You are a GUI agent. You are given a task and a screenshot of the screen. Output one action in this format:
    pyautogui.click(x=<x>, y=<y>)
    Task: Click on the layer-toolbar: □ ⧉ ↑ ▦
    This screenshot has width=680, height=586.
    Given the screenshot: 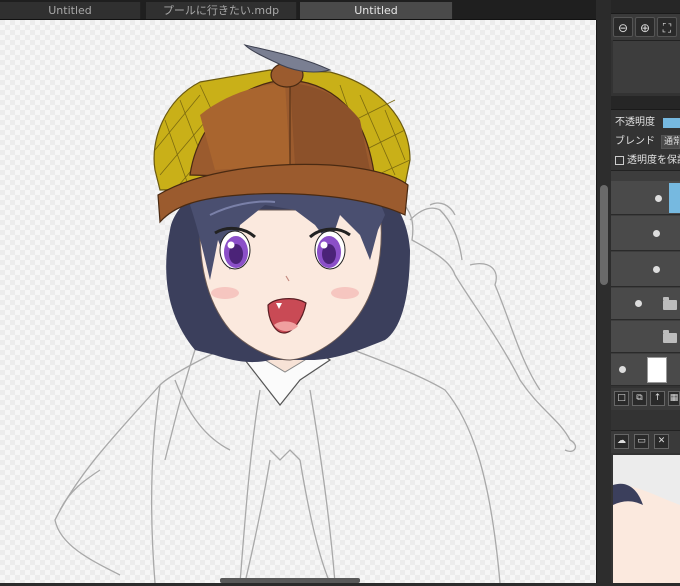 What is the action you would take?
    pyautogui.click(x=645, y=399)
    